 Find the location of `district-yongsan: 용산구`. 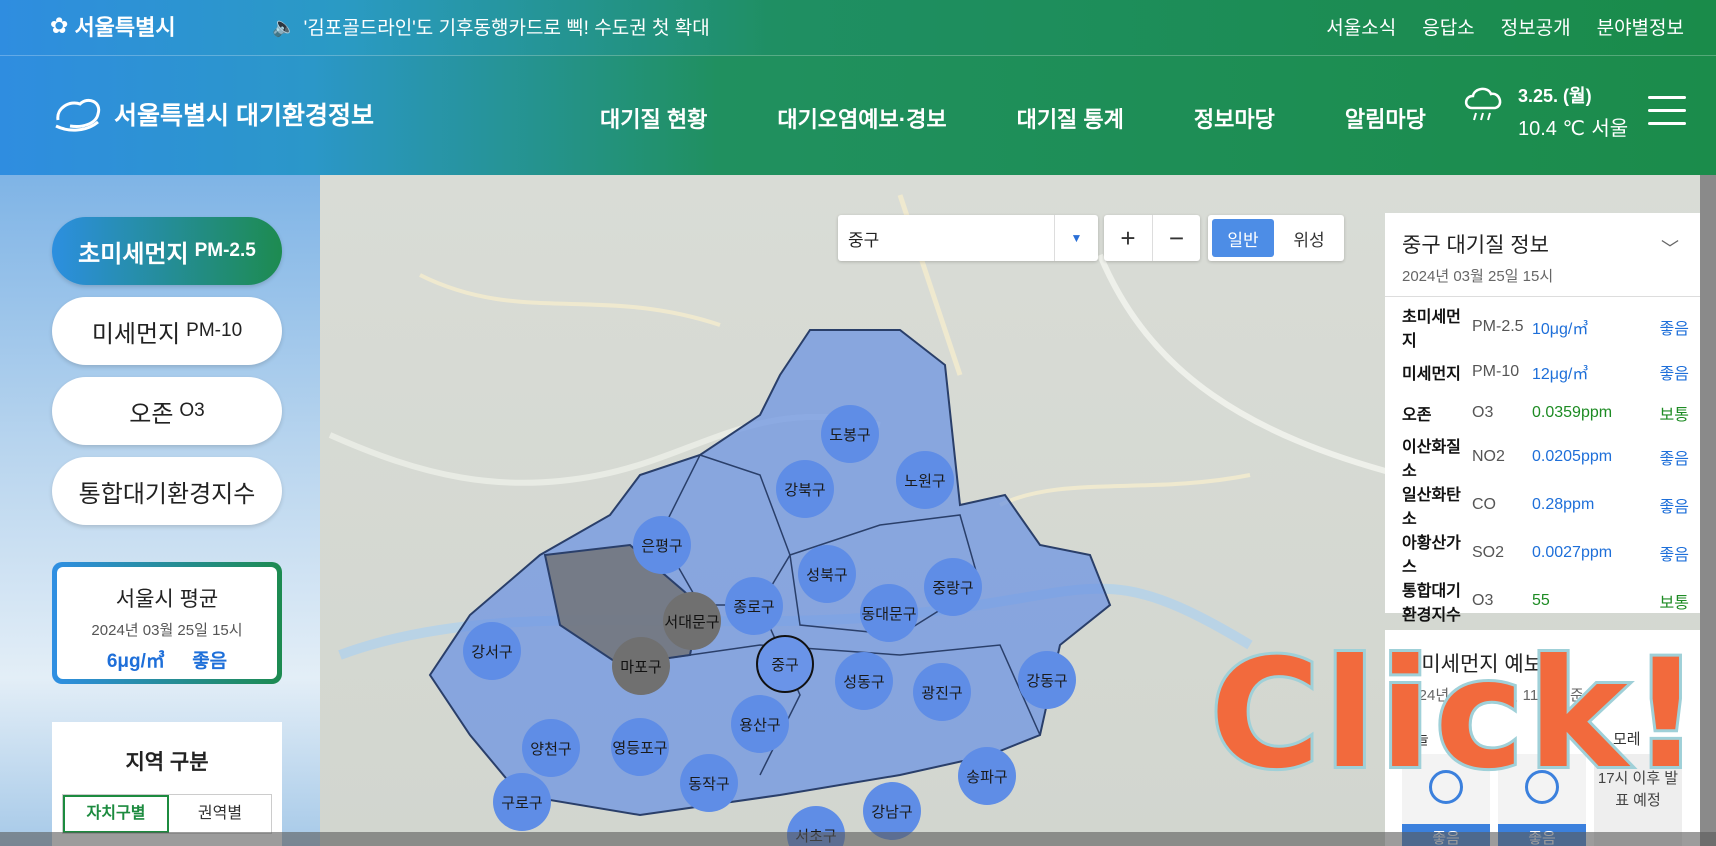

district-yongsan: 용산구 is located at coordinates (760, 724).